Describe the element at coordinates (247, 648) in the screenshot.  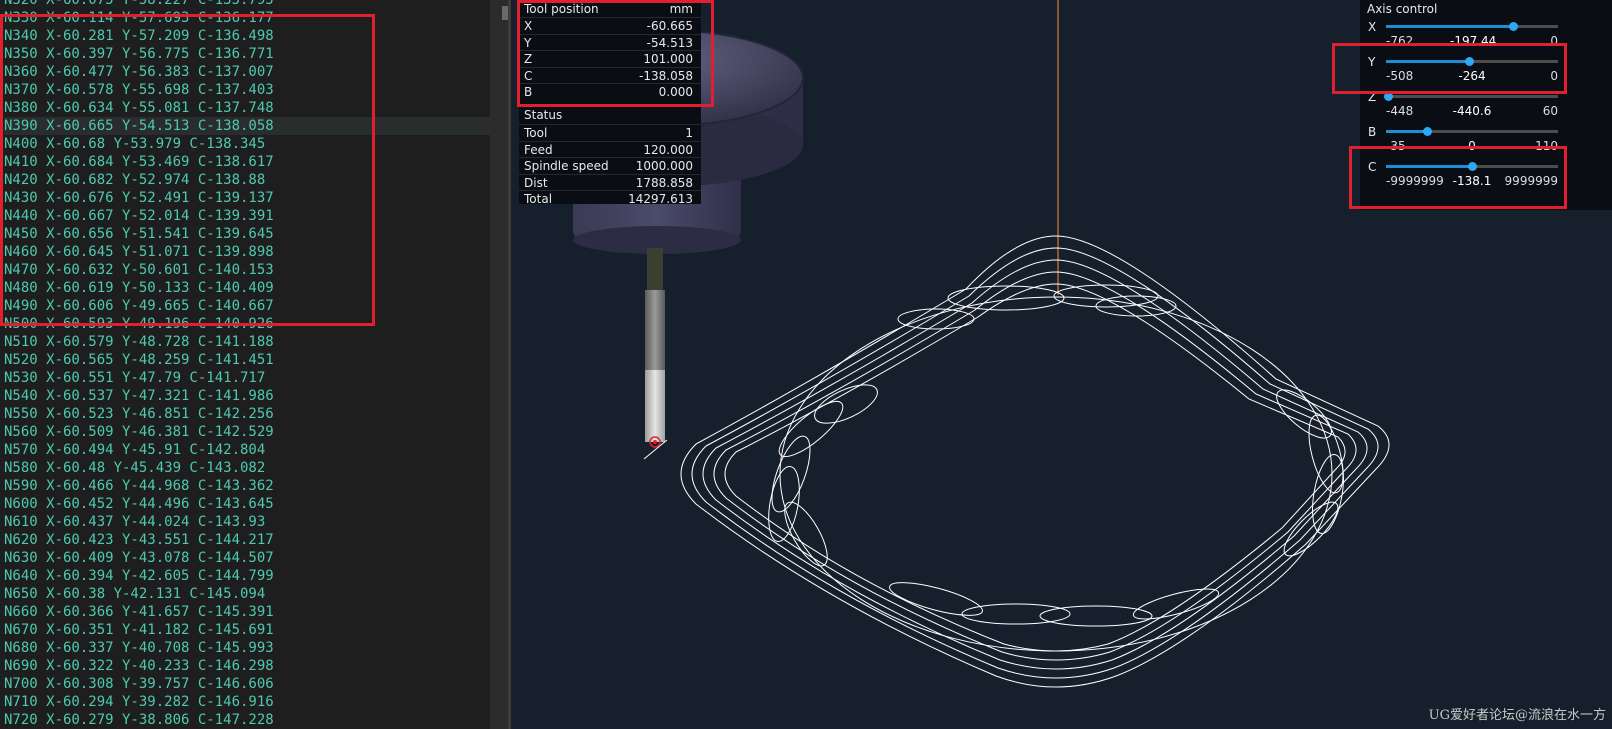
I see `gcode-line: N680 X-60.337 Y-40.708 C-145.993` at that location.